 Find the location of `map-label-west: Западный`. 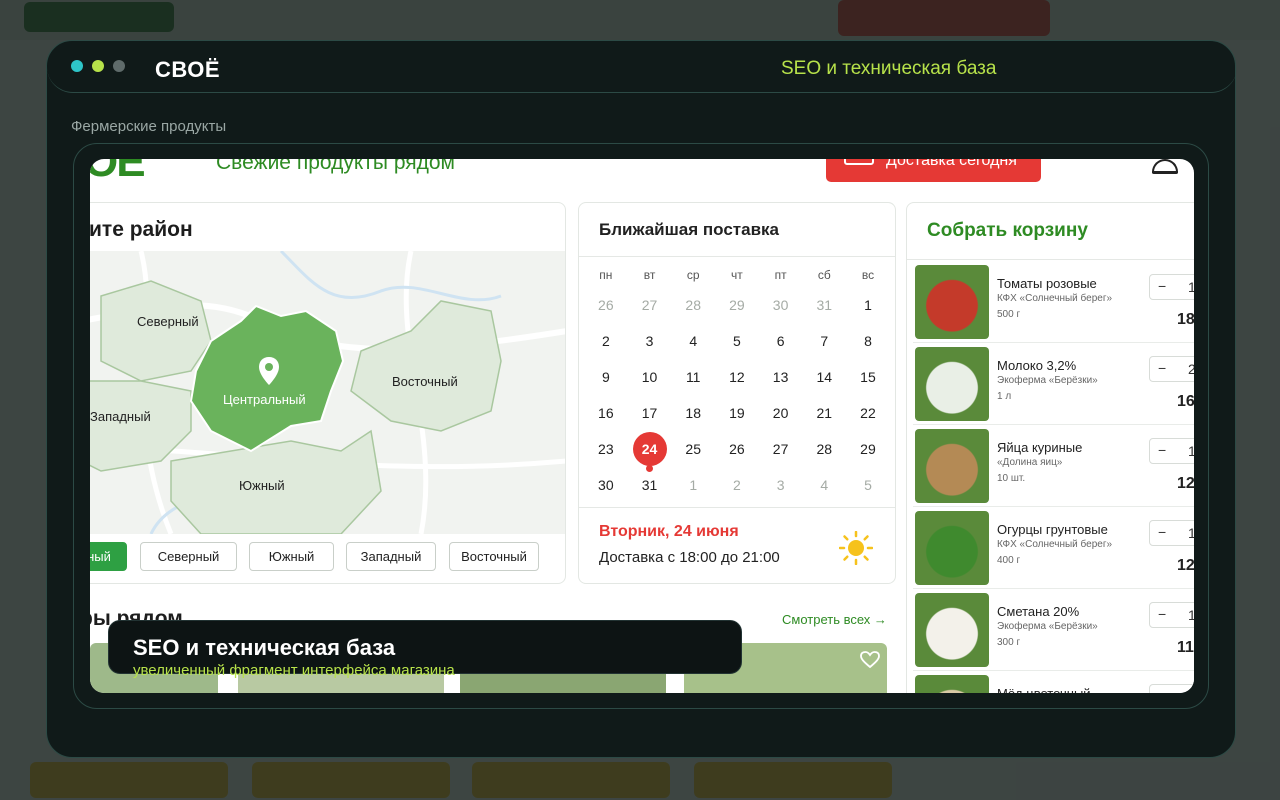

map-label-west: Западный is located at coordinates (120, 416).